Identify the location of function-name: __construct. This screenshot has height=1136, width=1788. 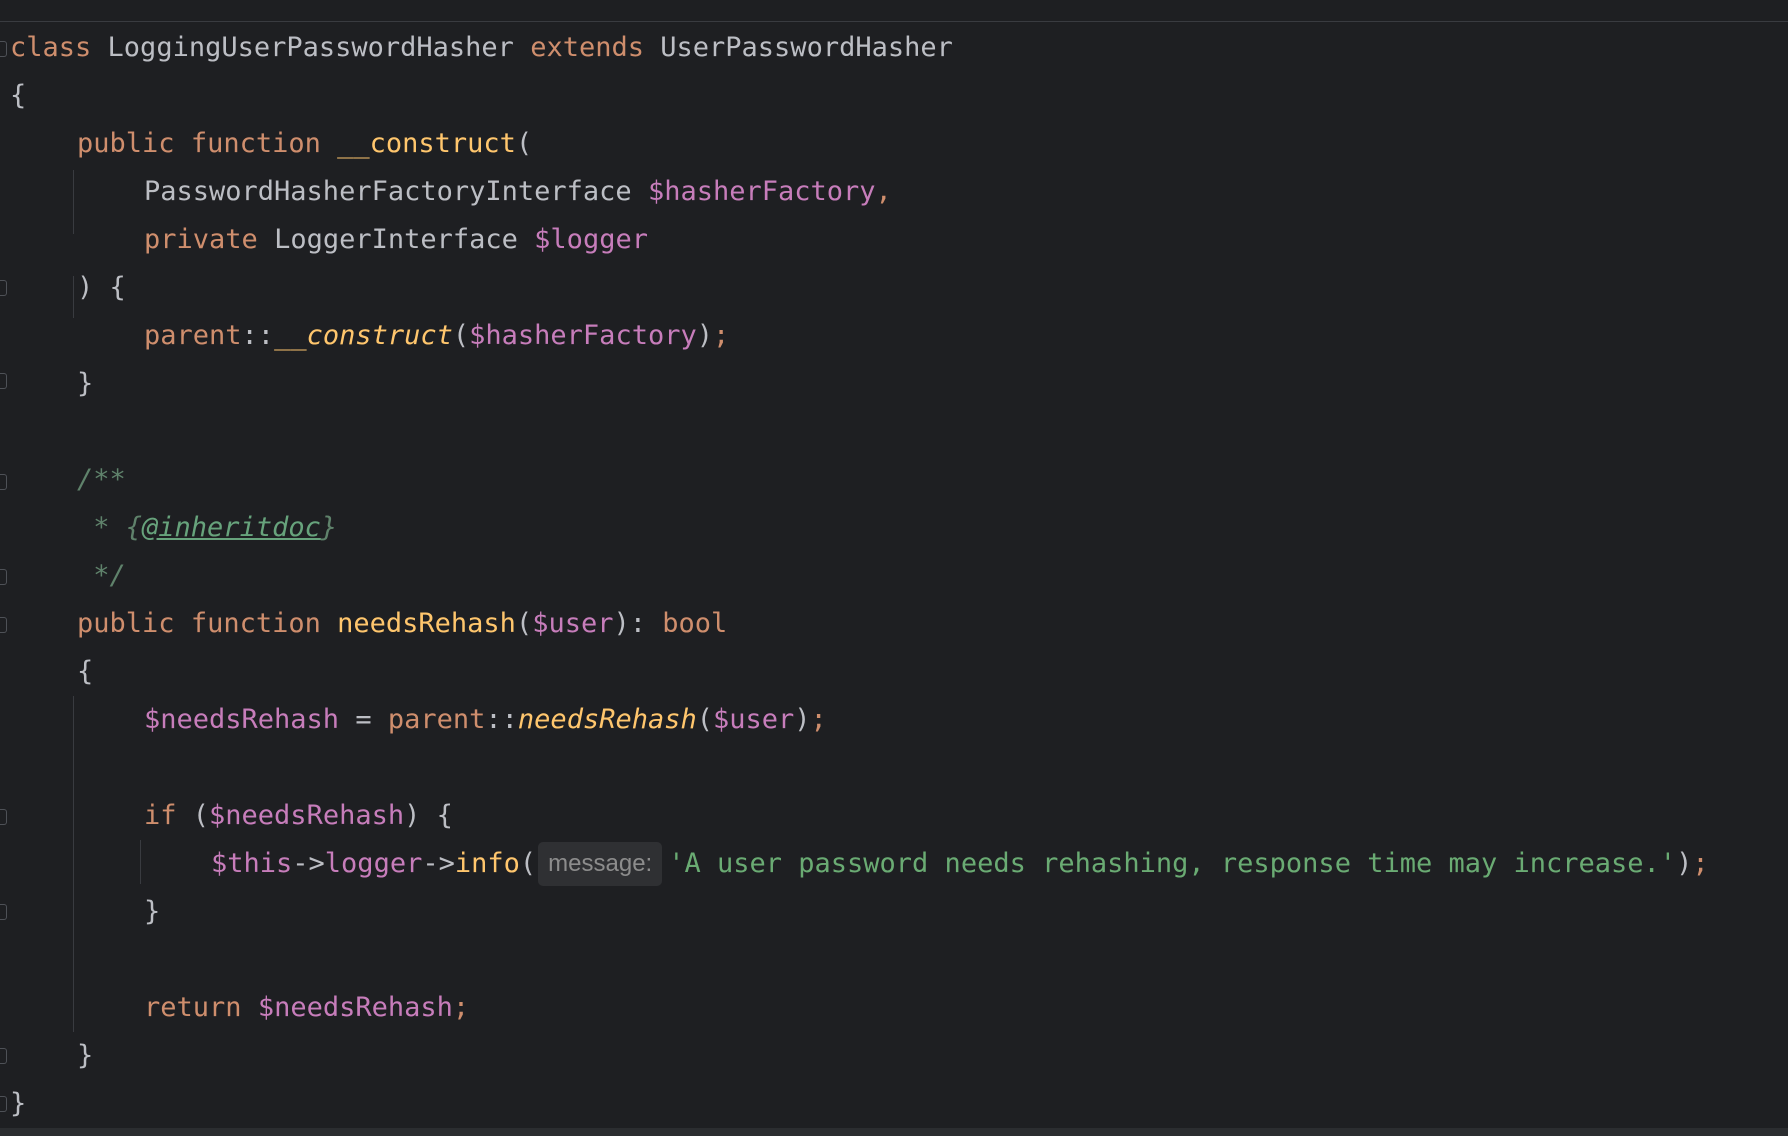
(426, 143).